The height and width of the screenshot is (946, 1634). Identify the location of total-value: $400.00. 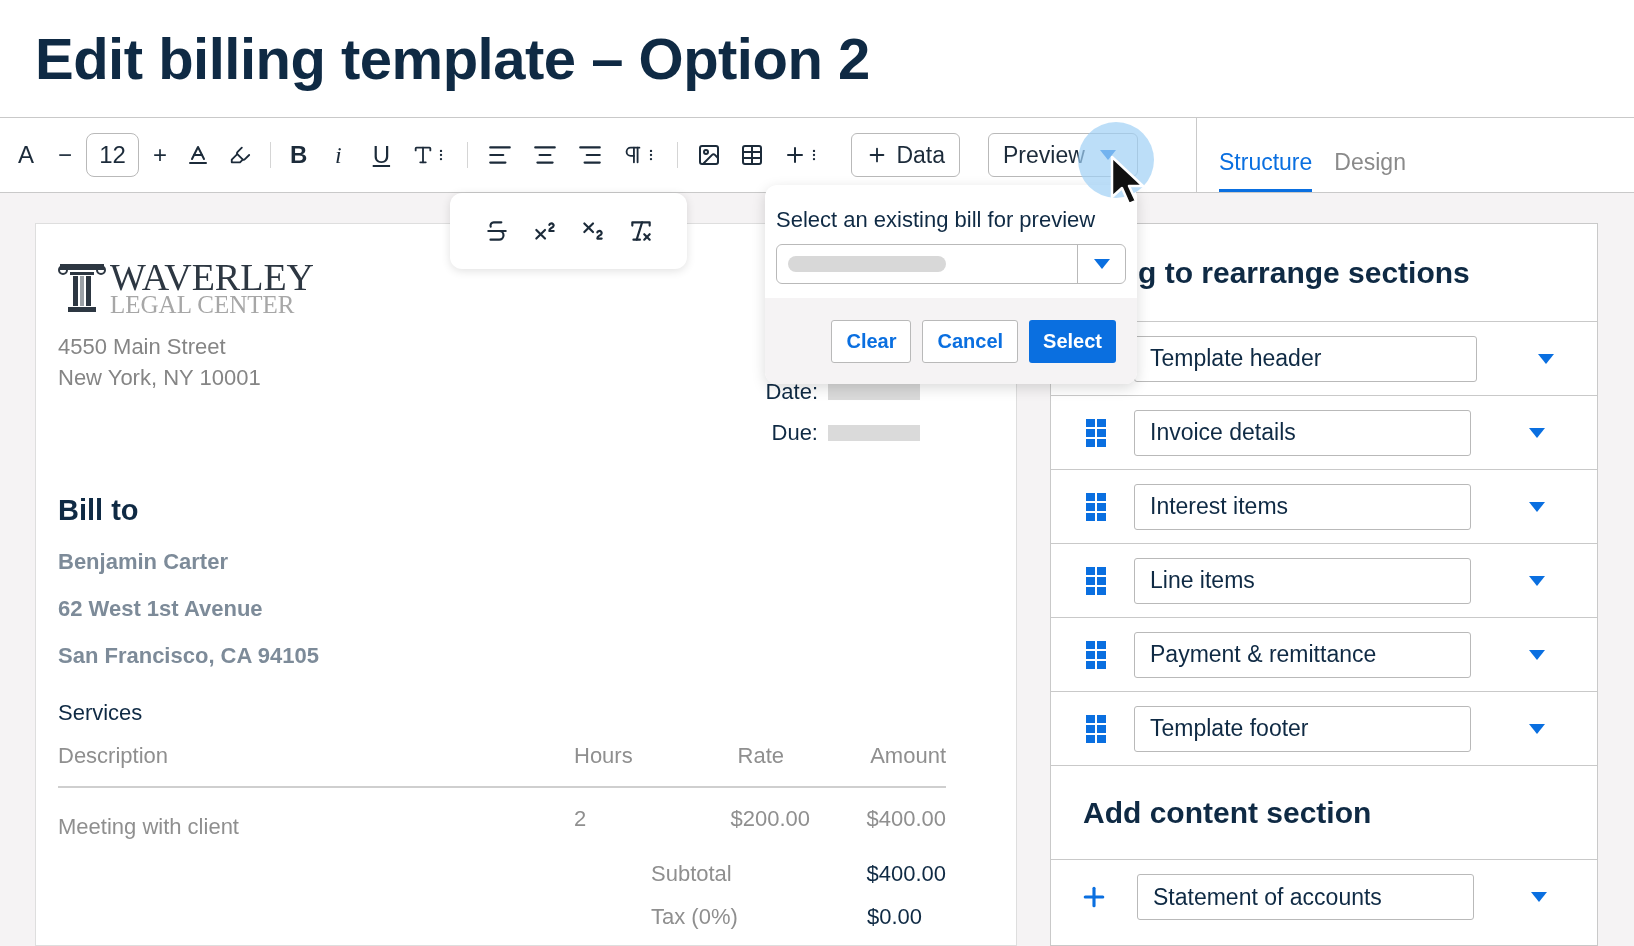
(906, 873).